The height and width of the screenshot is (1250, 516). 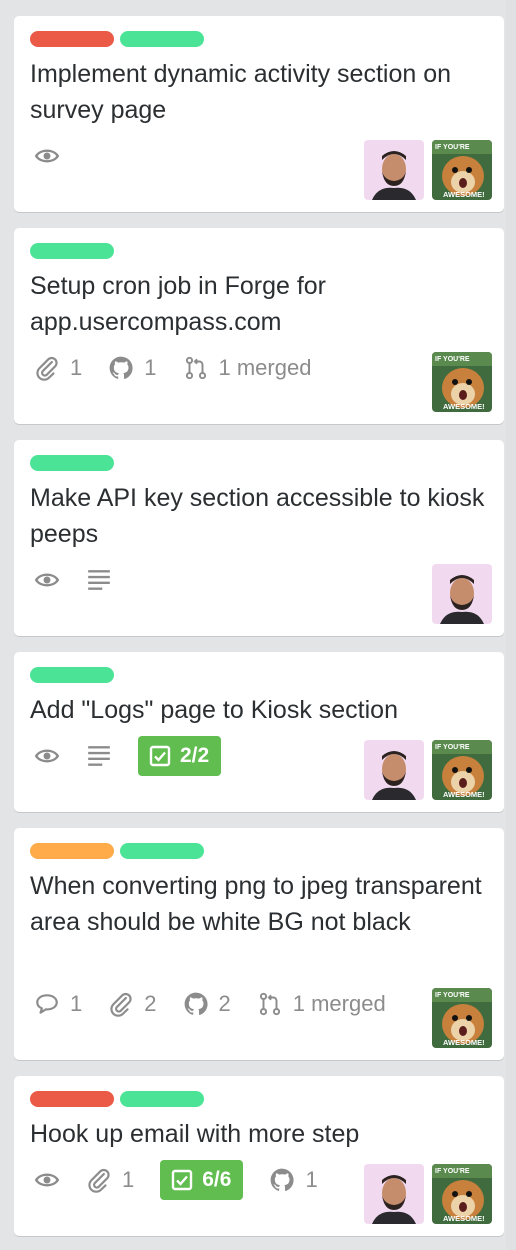 I want to click on checklist-badge: 2/2, so click(x=180, y=756).